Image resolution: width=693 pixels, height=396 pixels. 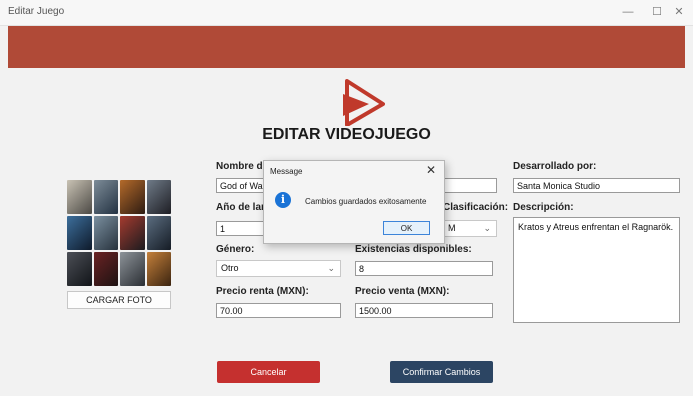 What do you see at coordinates (286, 171) in the screenshot?
I see `dialog-title: Message` at bounding box center [286, 171].